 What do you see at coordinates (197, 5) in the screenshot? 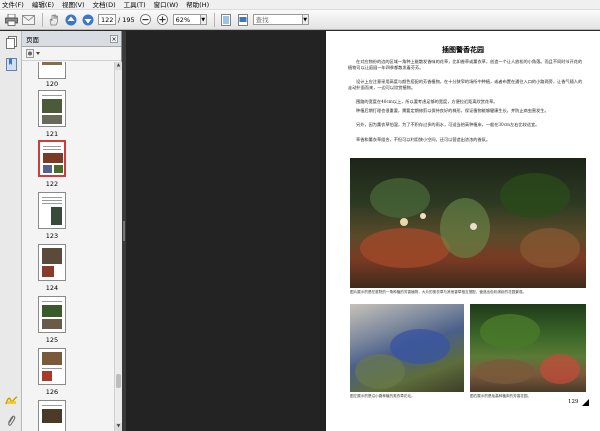
I see `menu-help: 帮助(H)` at bounding box center [197, 5].